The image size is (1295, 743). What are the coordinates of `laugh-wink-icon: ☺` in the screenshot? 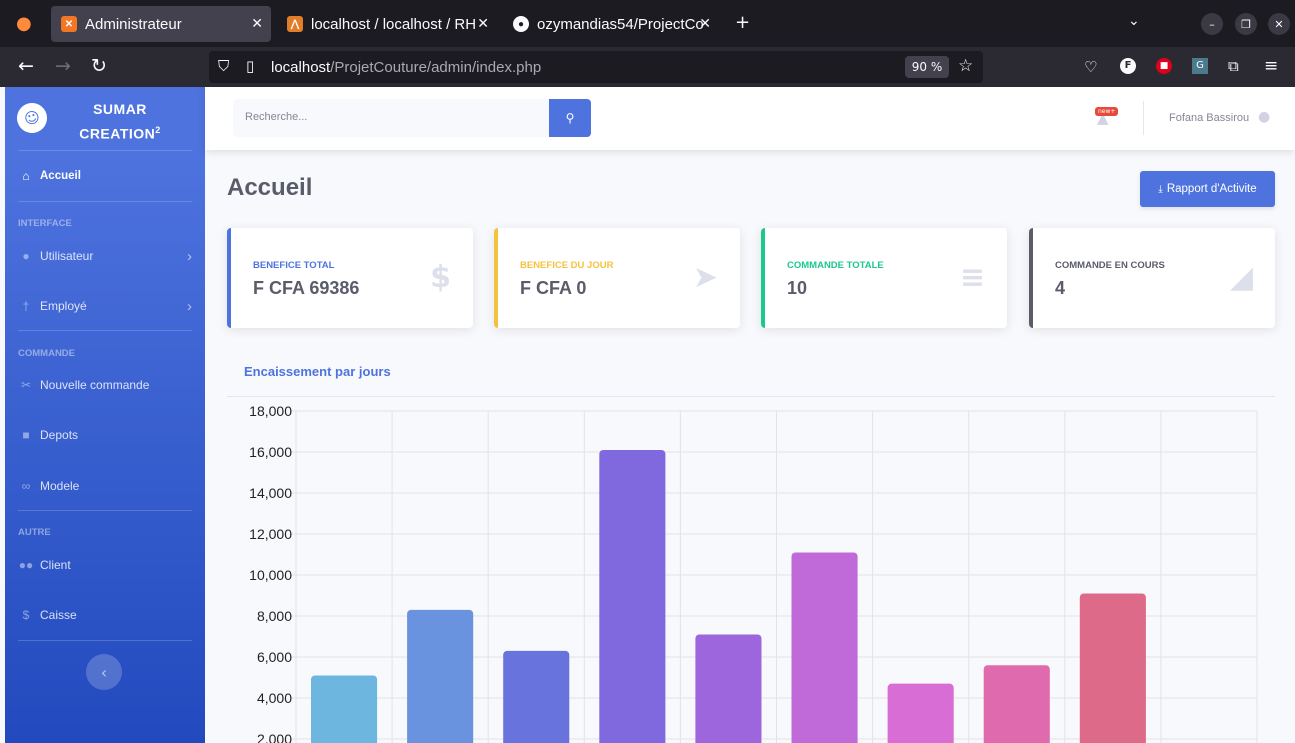 It's located at (32, 118).